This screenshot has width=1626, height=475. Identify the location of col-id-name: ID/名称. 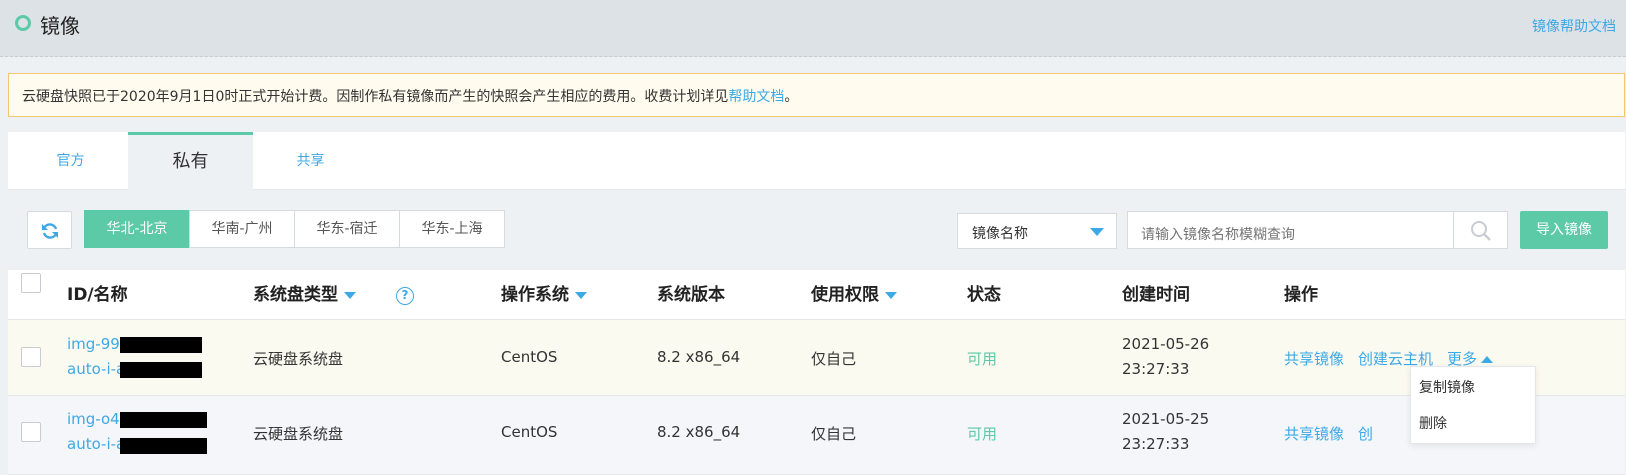
(97, 295).